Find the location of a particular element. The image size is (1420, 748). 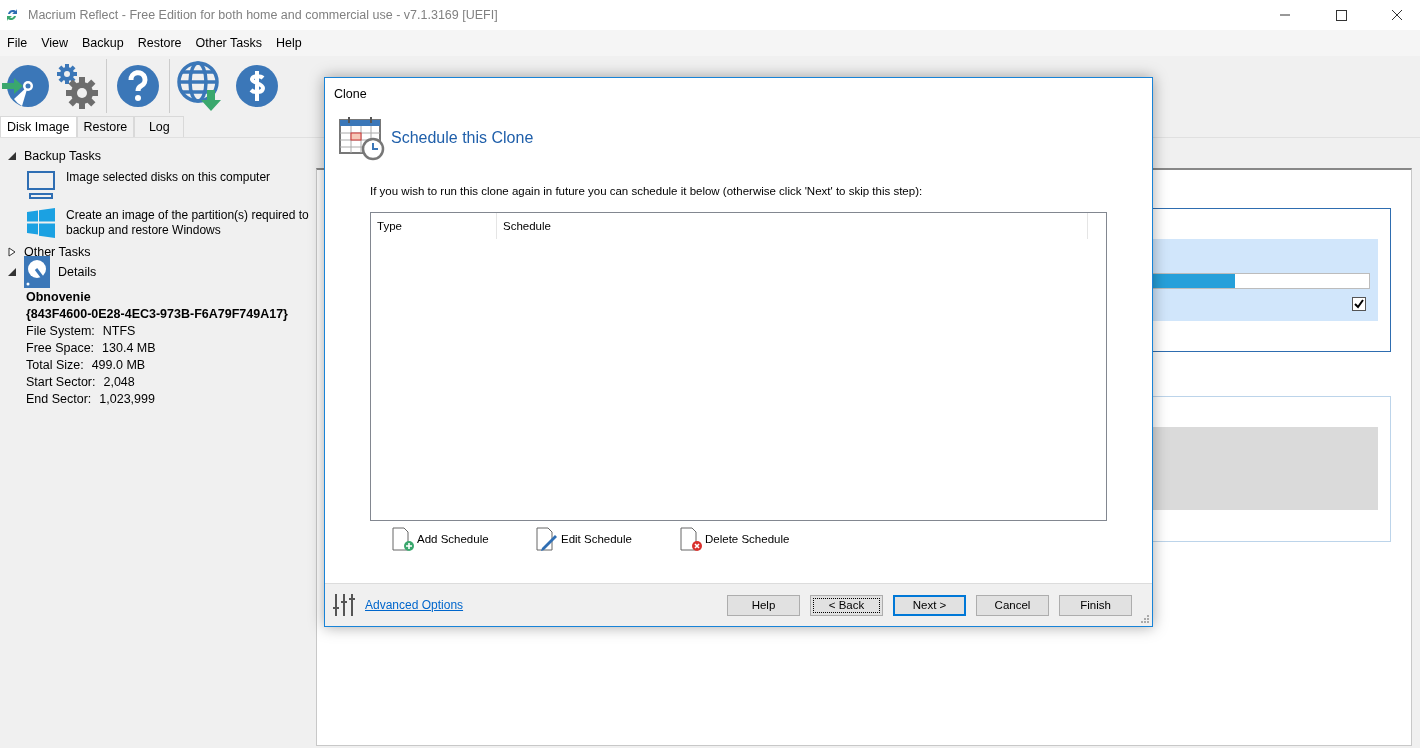

hard-drive-icon is located at coordinates (37, 272).